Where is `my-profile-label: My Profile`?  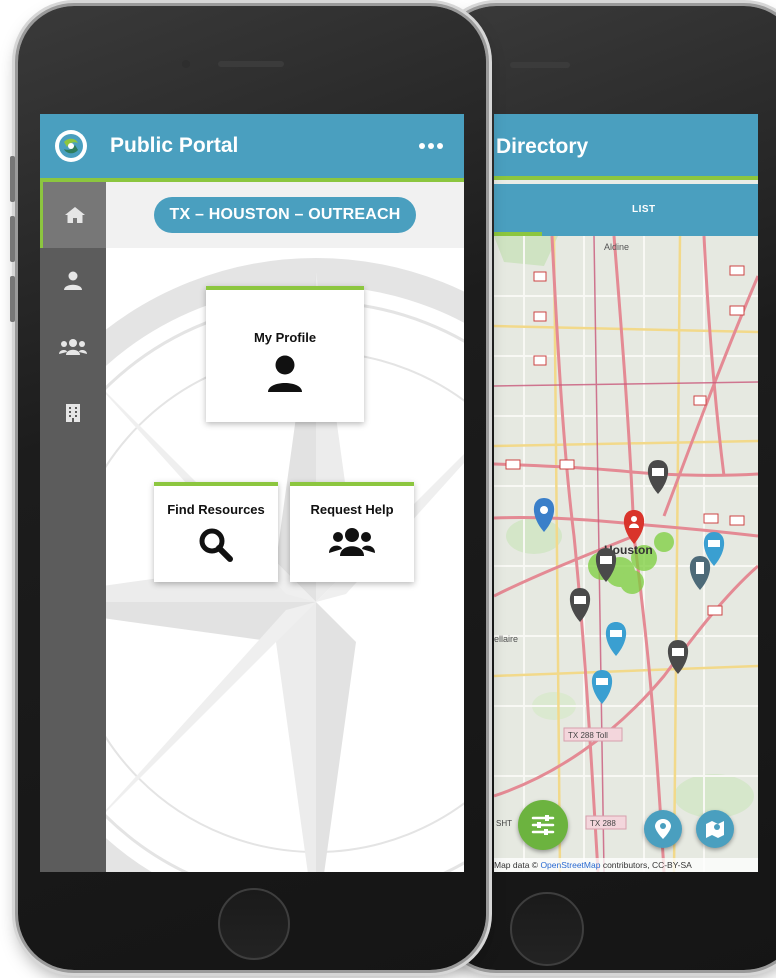
my-profile-label: My Profile is located at coordinates (285, 337).